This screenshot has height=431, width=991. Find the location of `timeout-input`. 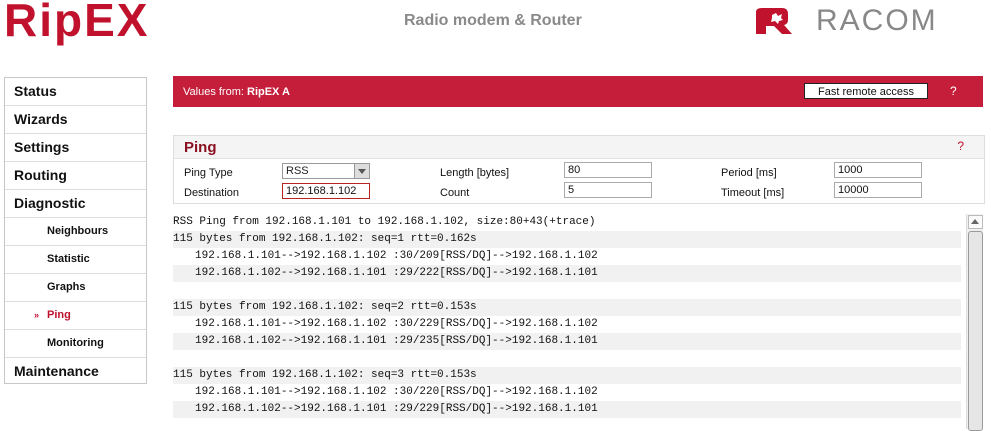

timeout-input is located at coordinates (878, 190).